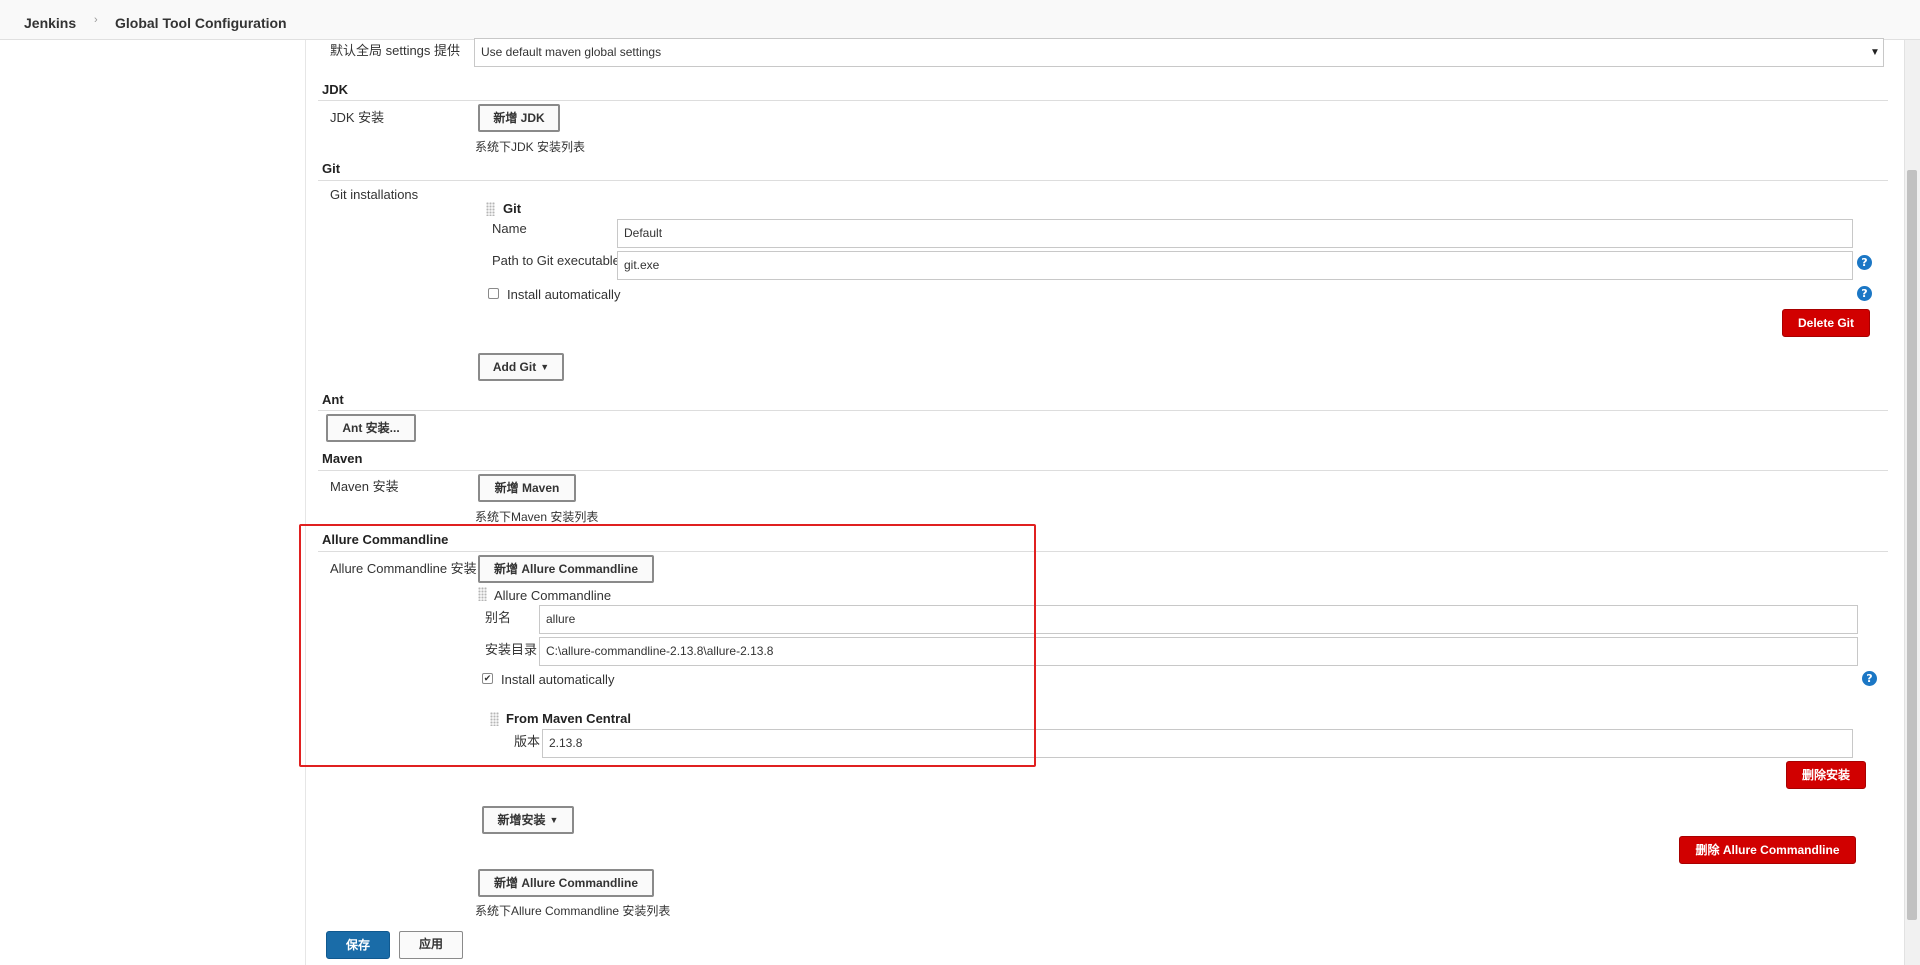  Describe the element at coordinates (357, 117) in the screenshot. I see `jdk-label: JDK 安装` at that location.